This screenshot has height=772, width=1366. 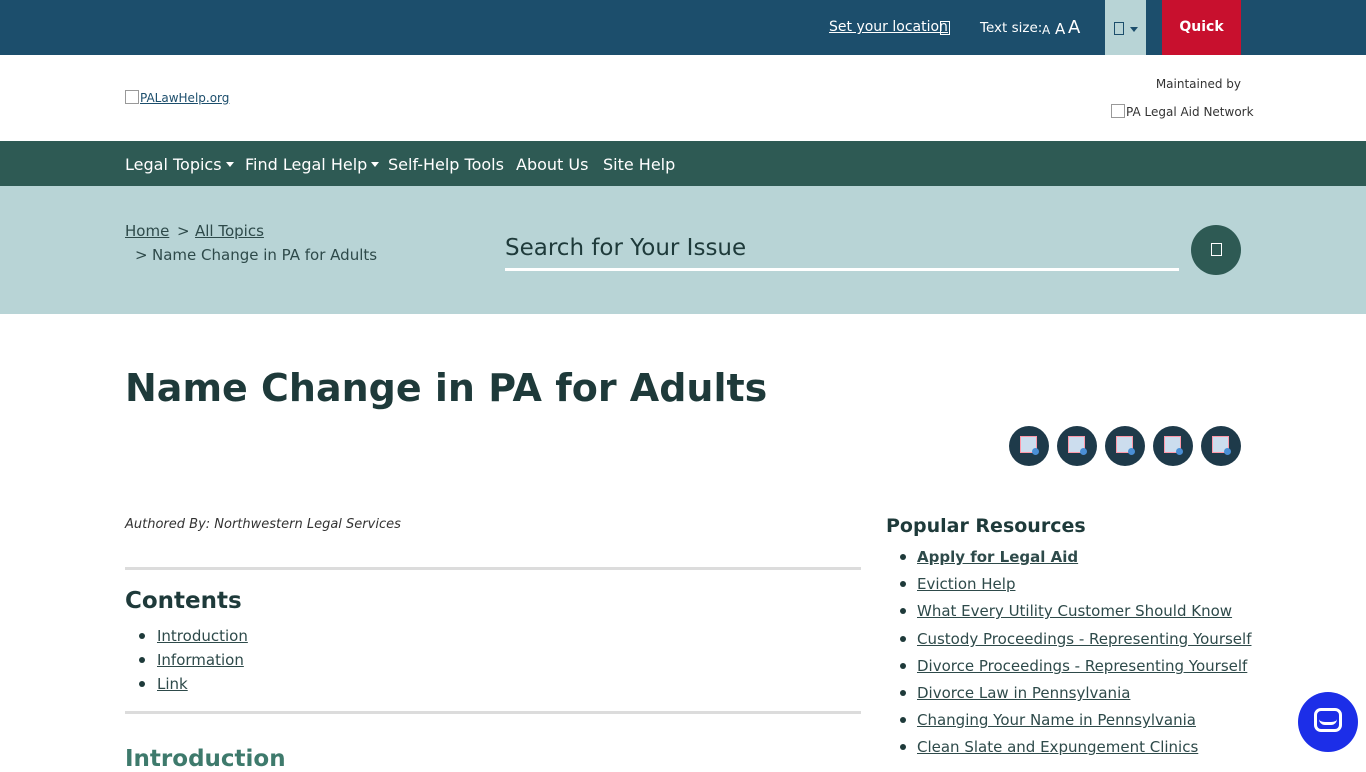 What do you see at coordinates (997, 557) in the screenshot?
I see `resource-link: Apply for Legal Aid` at bounding box center [997, 557].